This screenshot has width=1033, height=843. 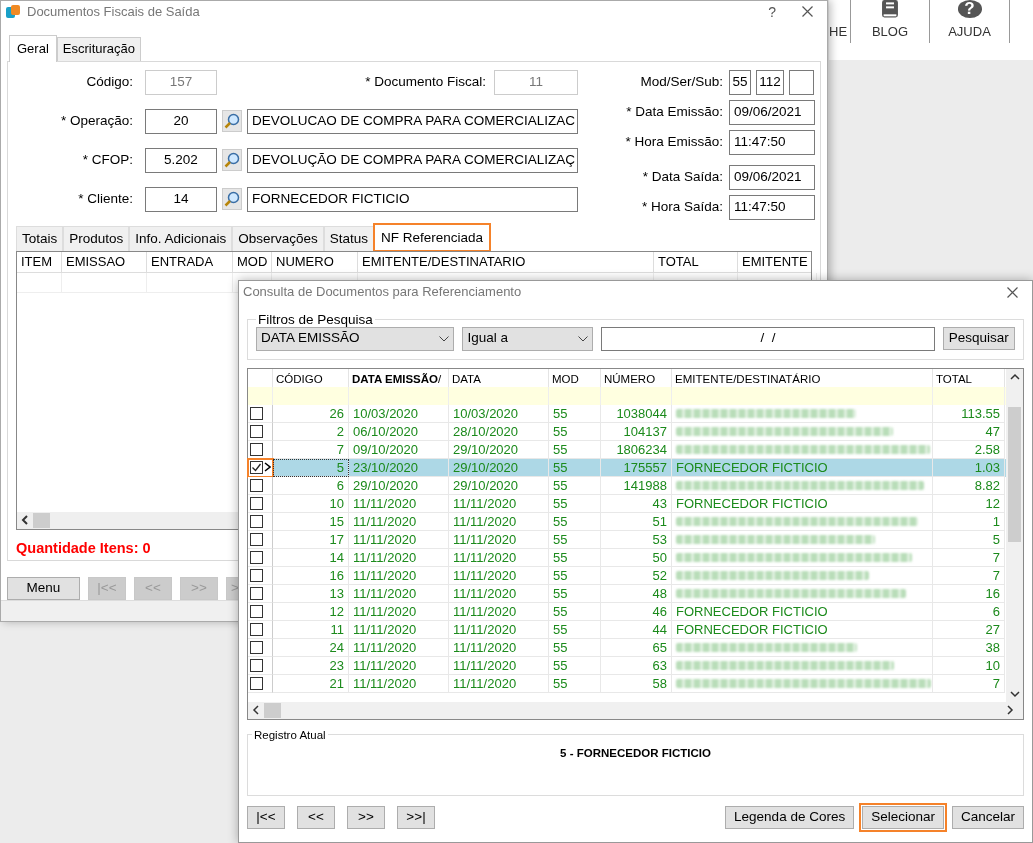 I want to click on input-field, so click(x=801, y=82).